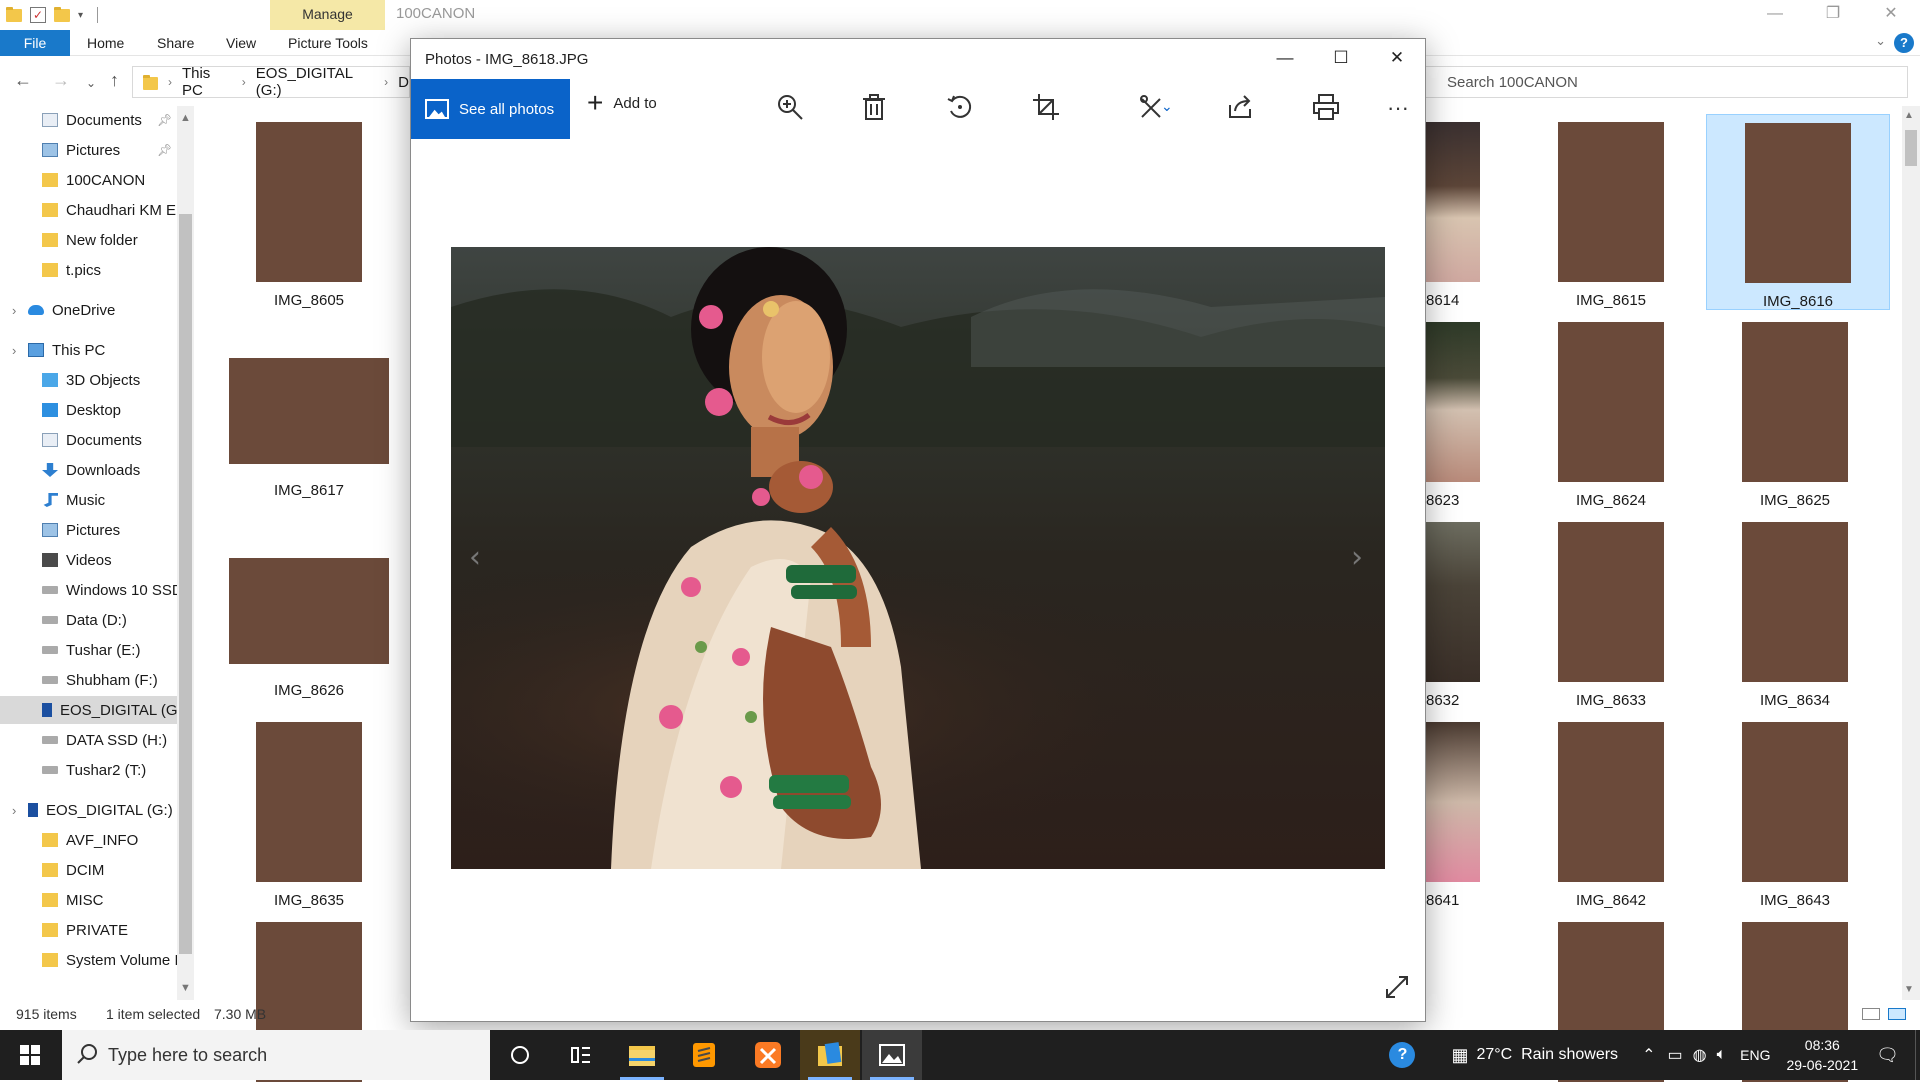  What do you see at coordinates (1402, 1055) in the screenshot?
I see `help-tray-icon: ?` at bounding box center [1402, 1055].